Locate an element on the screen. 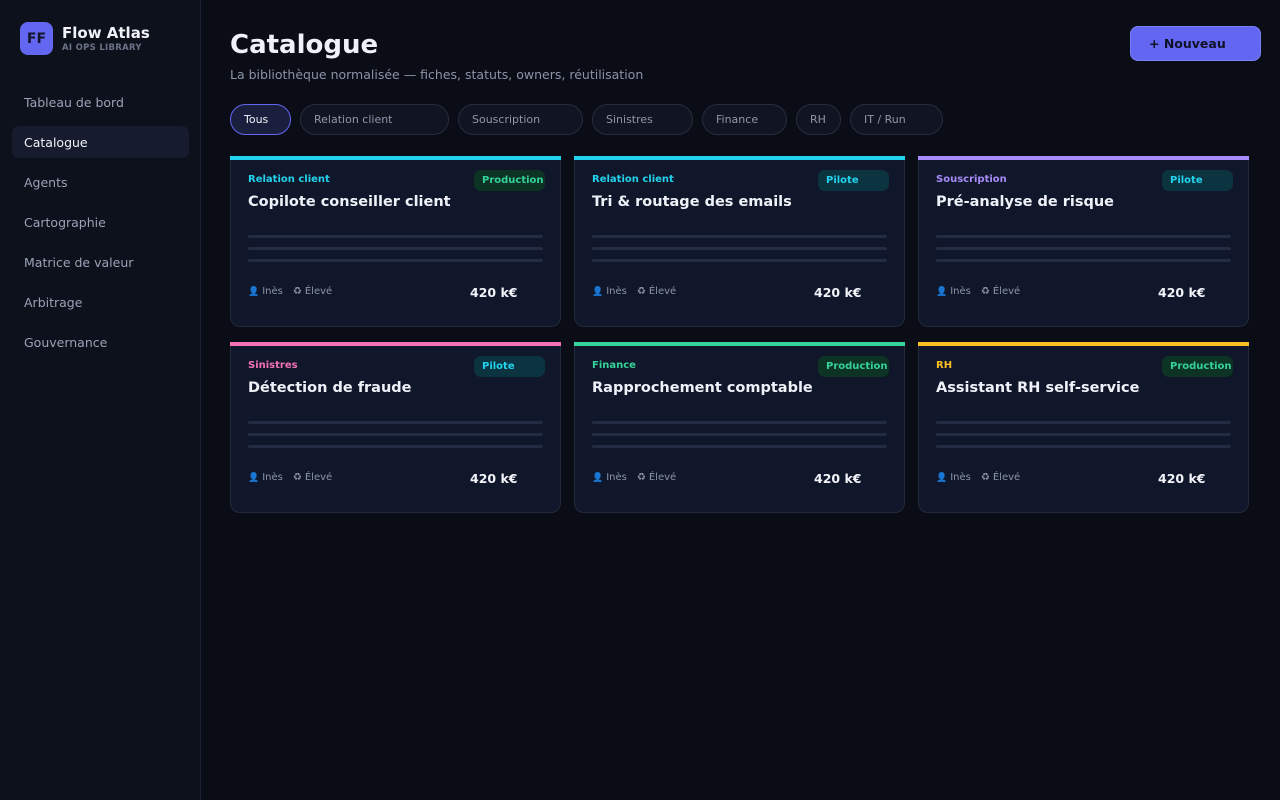  brand-subtitle: AI OPS LIBRARY is located at coordinates (102, 47).